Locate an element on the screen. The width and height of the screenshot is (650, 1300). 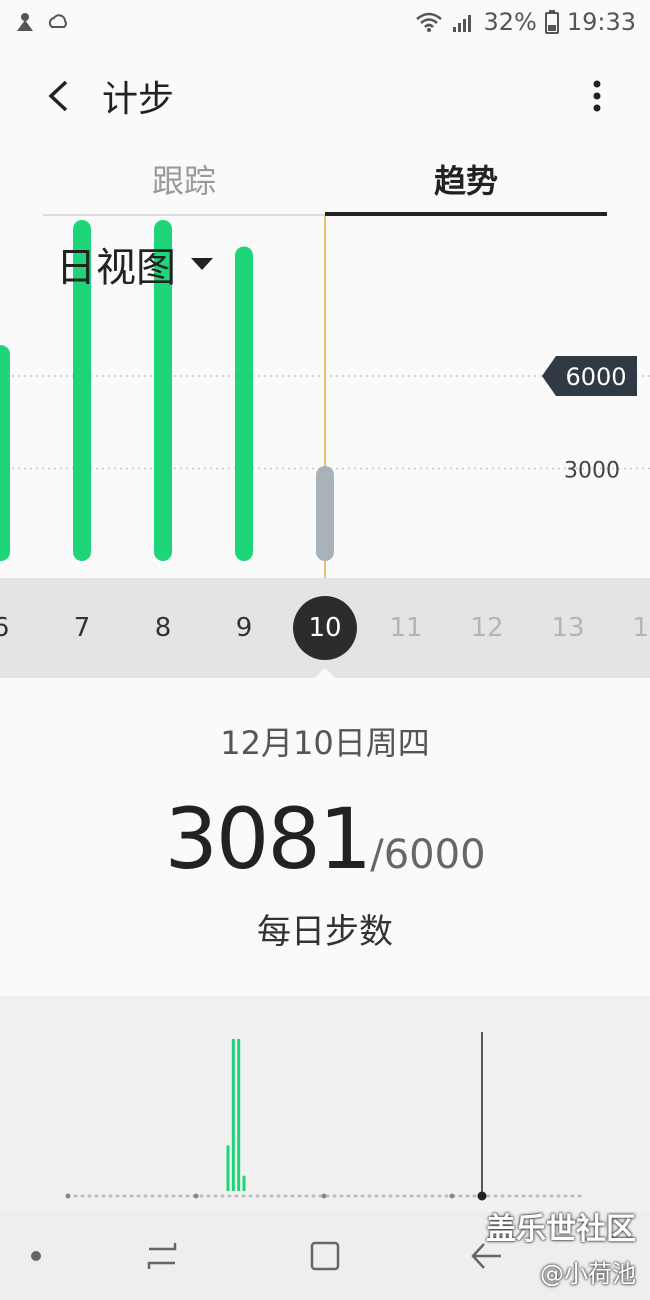
step-goal: /6000 is located at coordinates (428, 855).